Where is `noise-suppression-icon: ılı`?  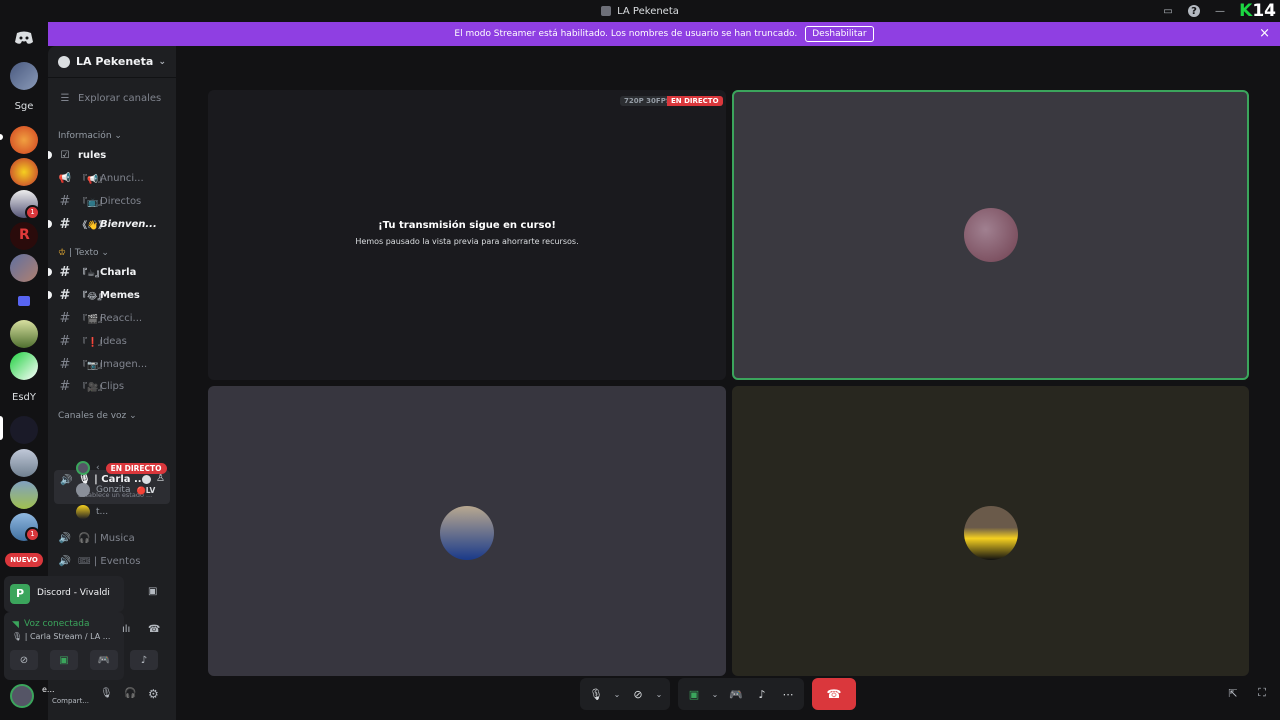 noise-suppression-icon: ılı is located at coordinates (126, 629).